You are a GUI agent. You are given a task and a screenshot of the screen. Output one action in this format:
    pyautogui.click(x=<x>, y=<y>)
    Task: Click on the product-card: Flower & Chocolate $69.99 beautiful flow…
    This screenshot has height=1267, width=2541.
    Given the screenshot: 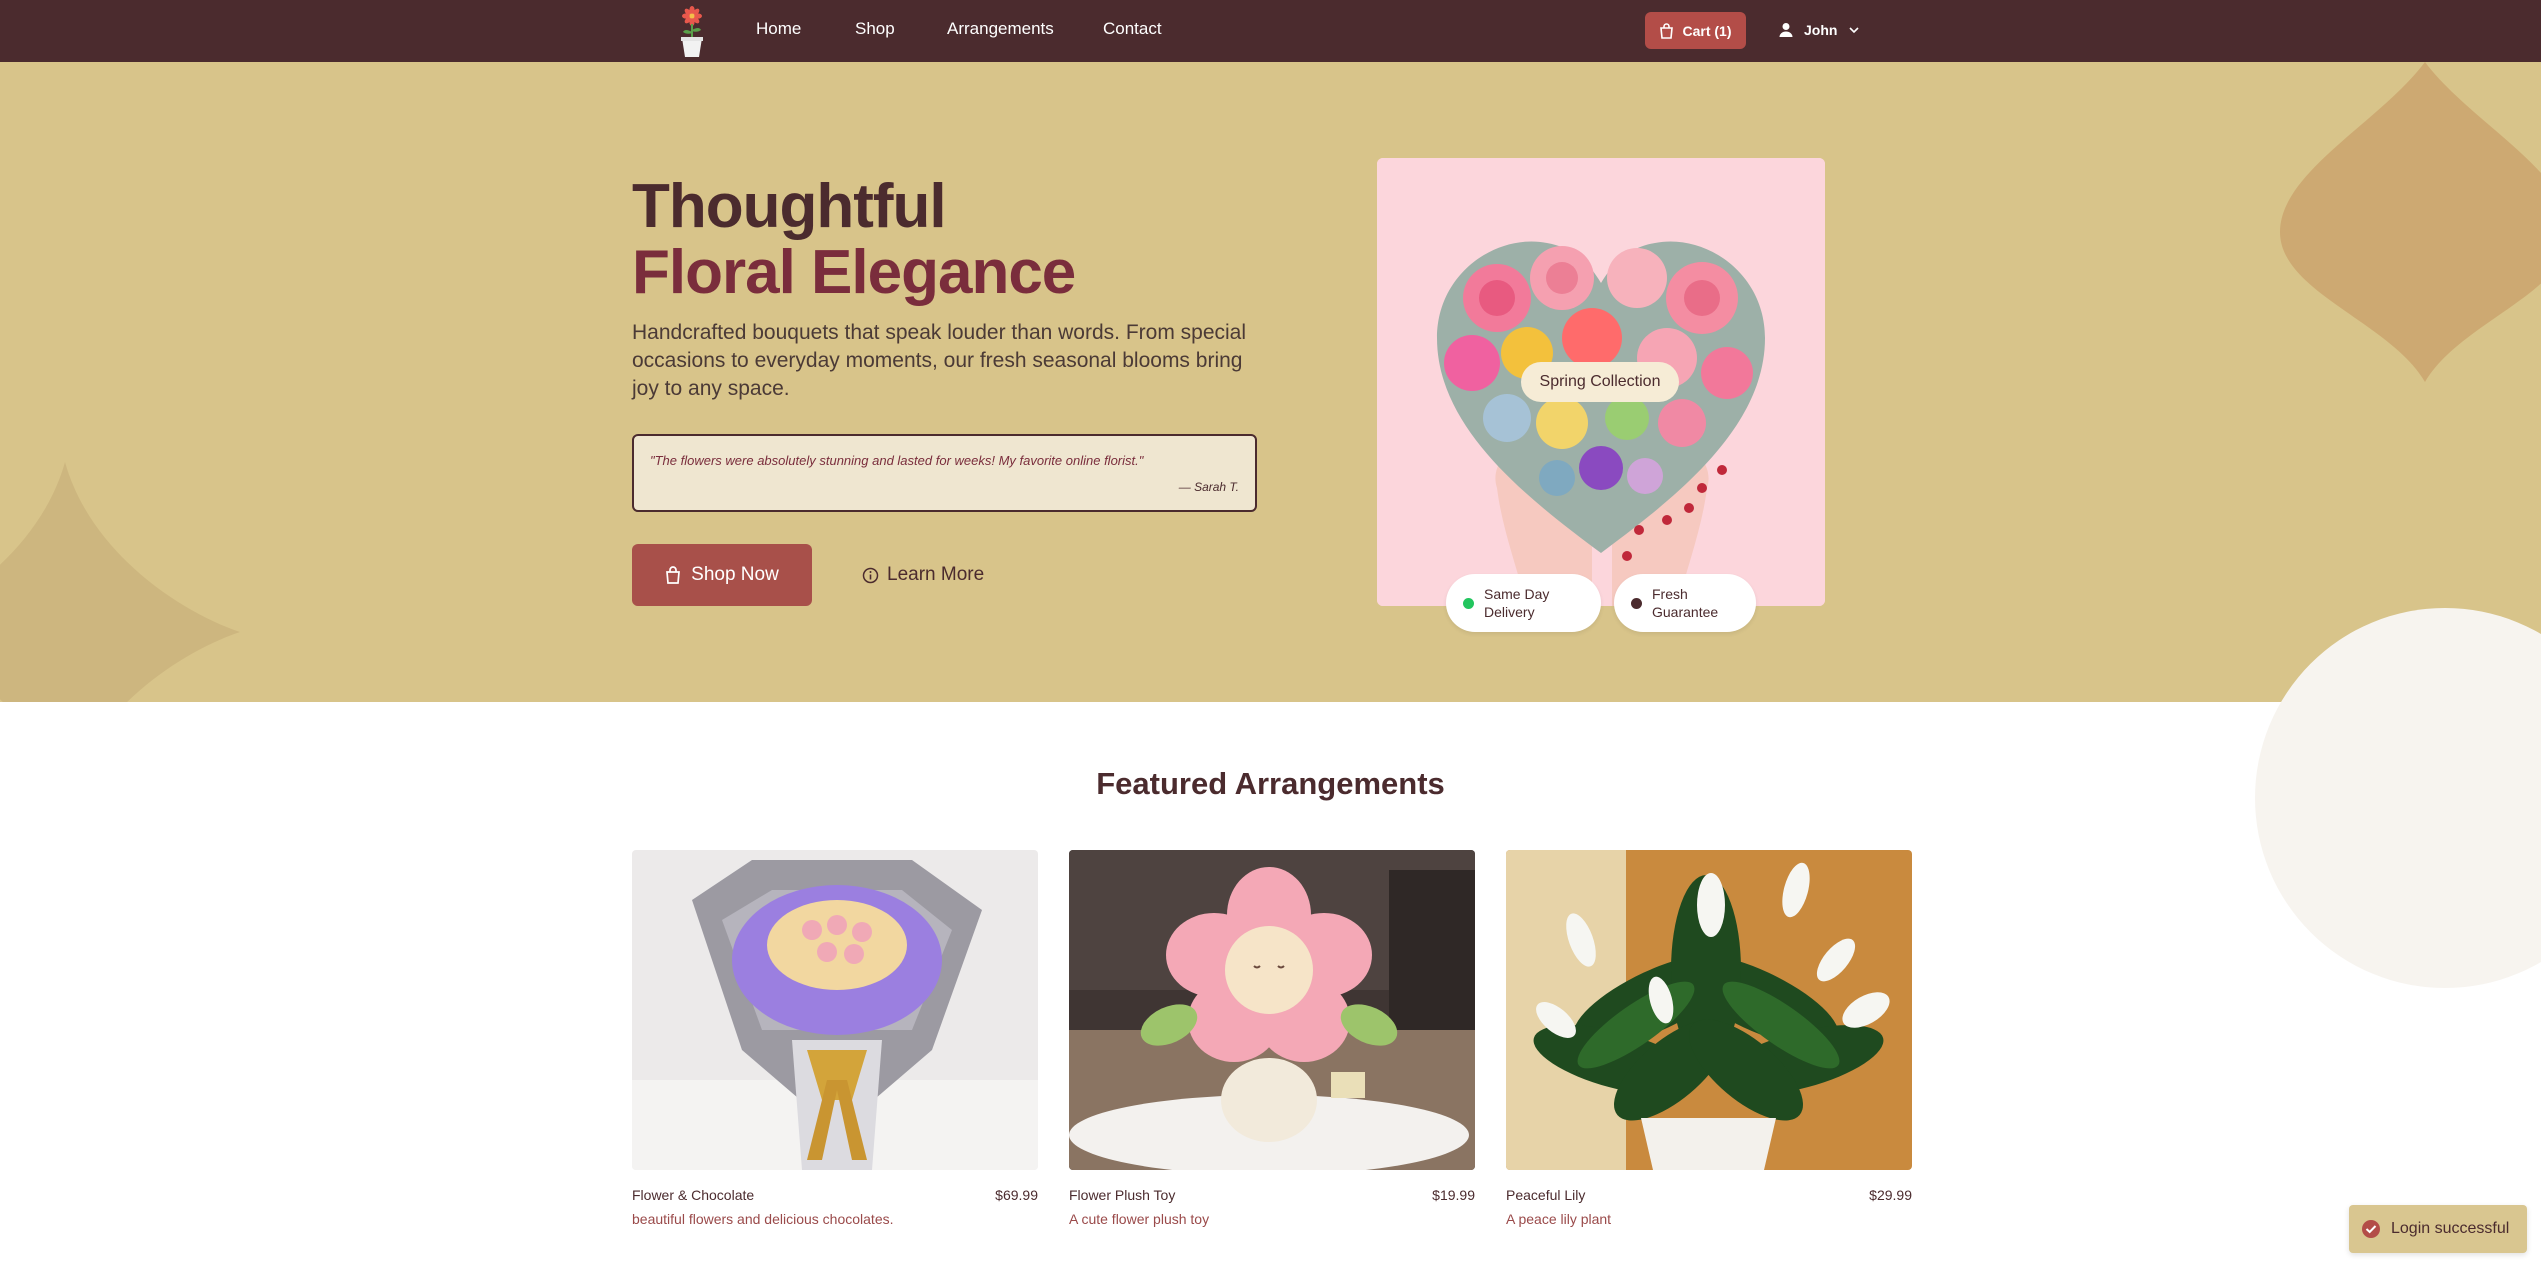 What is the action you would take?
    pyautogui.click(x=835, y=1038)
    